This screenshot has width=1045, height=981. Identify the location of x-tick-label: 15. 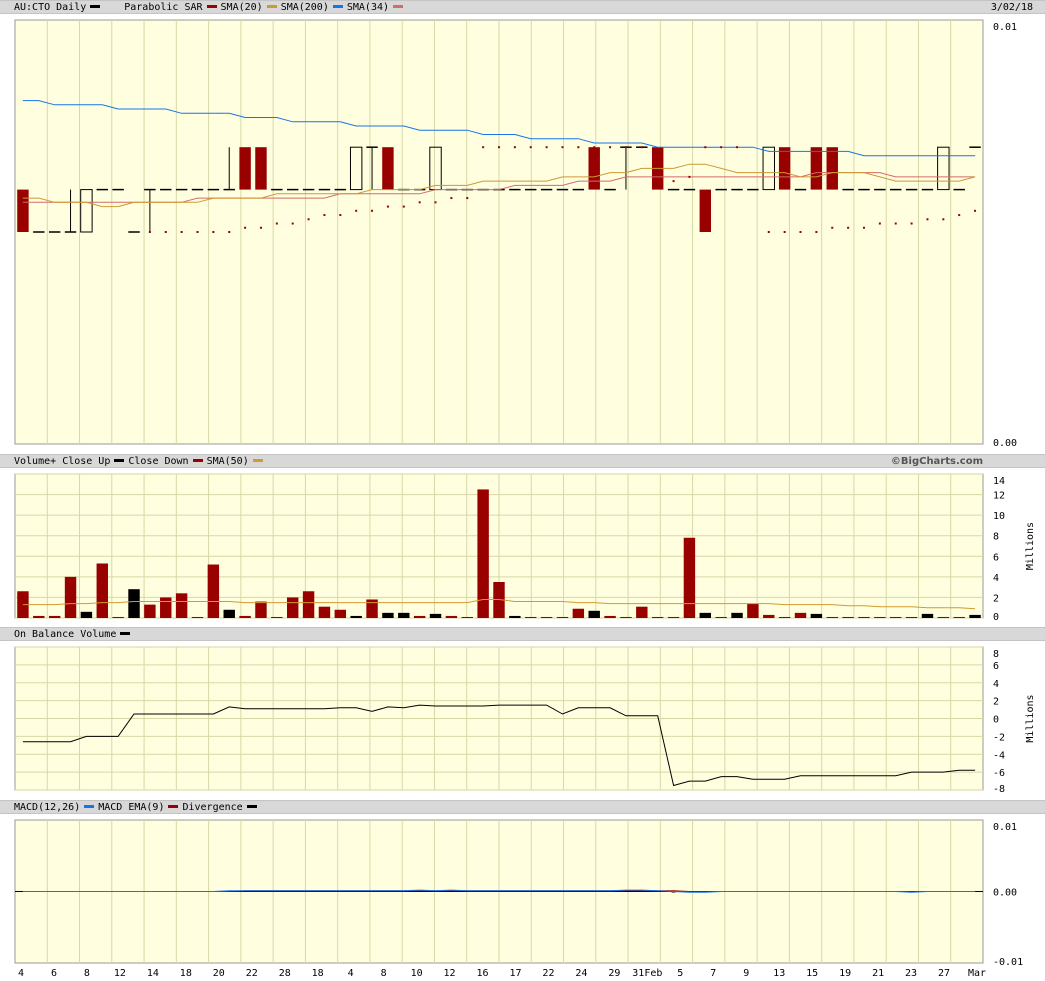
(812, 973).